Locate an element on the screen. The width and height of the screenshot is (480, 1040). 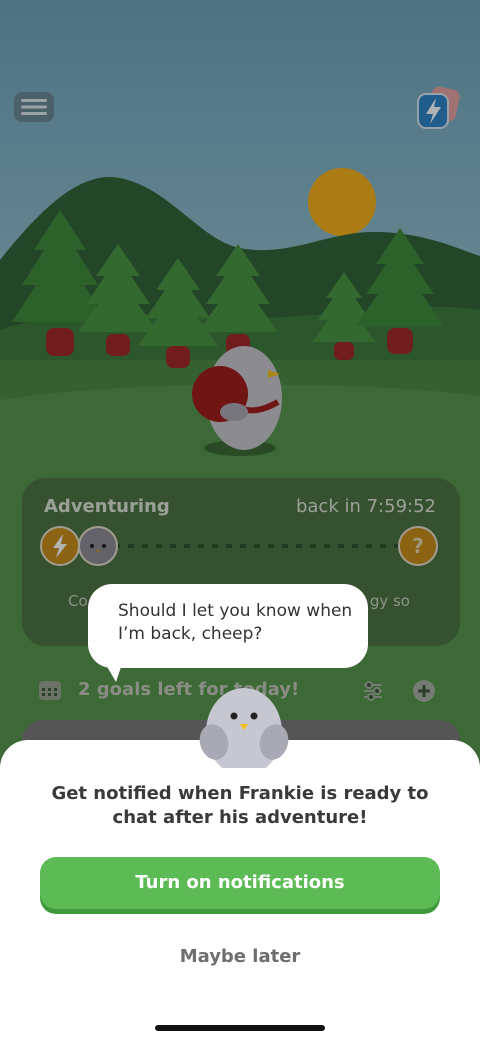
speech-bubble-tail is located at coordinates (113, 670).